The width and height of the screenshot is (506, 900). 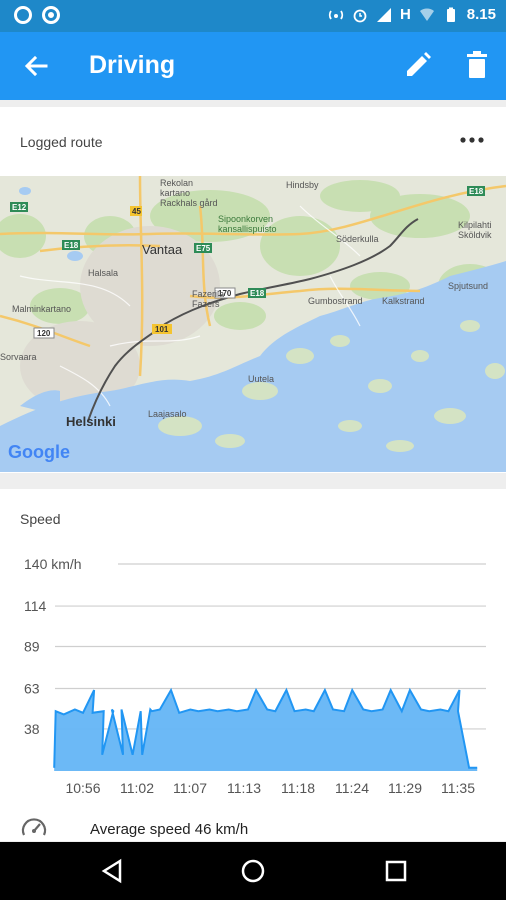 I want to click on svg-text: 120, so click(x=44, y=333).